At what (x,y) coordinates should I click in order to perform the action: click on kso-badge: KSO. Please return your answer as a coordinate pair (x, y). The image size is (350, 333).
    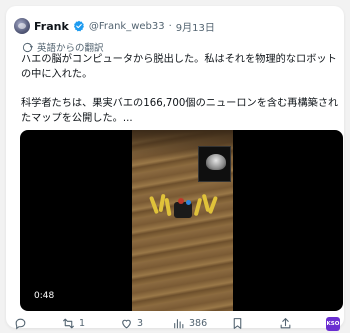
    Looking at the image, I should click on (333, 324).